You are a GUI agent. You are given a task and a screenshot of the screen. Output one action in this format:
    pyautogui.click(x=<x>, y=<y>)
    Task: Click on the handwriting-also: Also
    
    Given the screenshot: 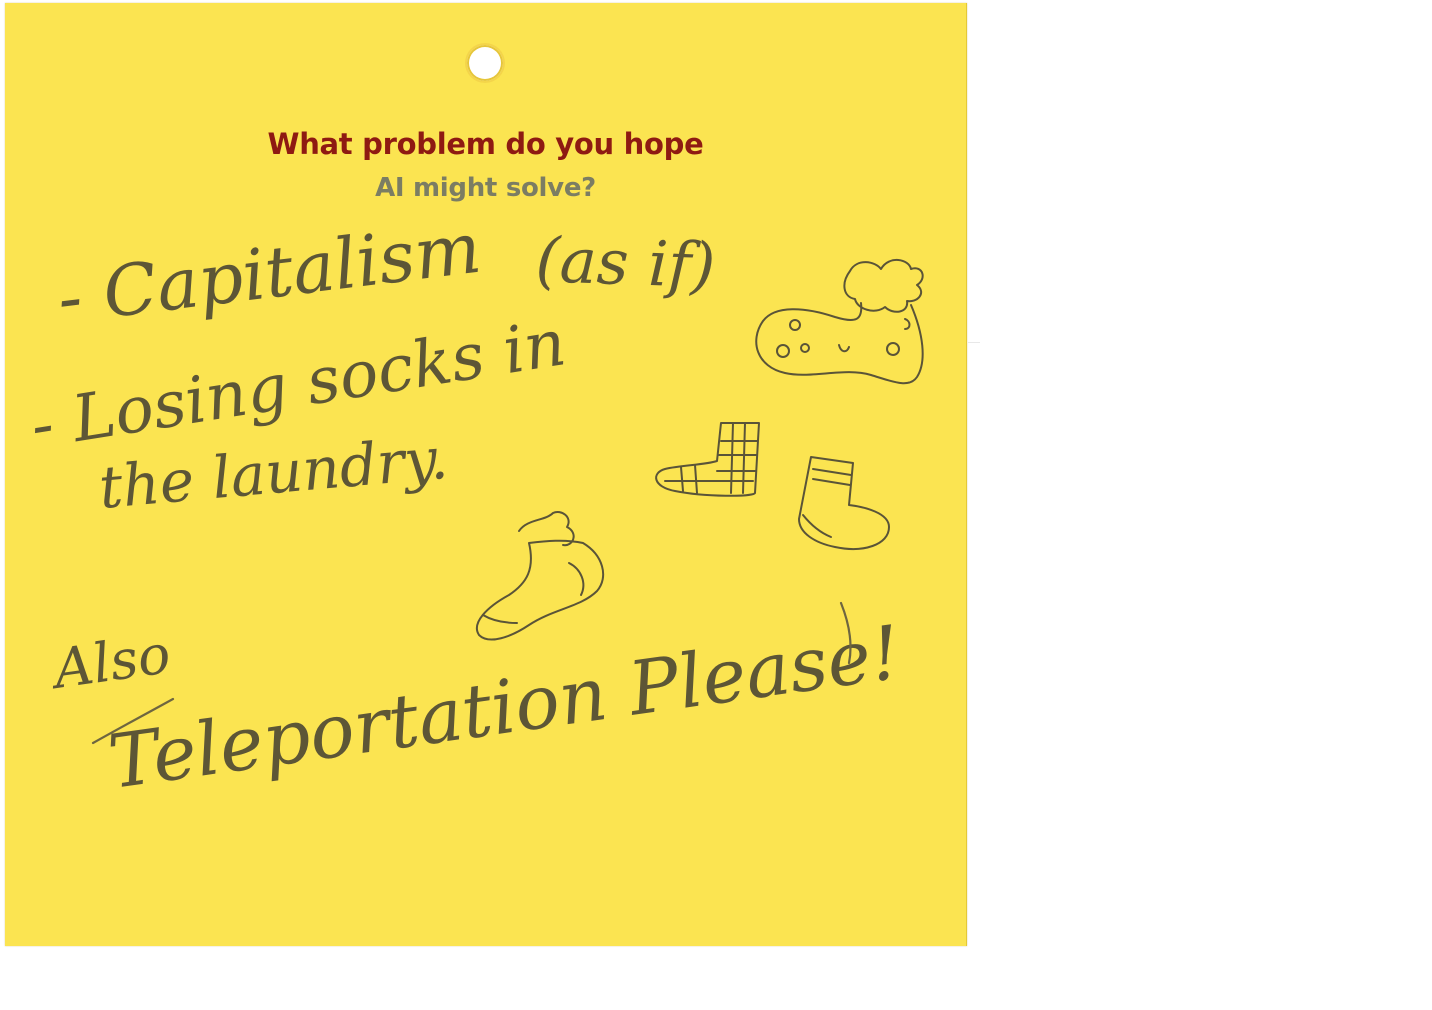 What is the action you would take?
    pyautogui.click(x=109, y=661)
    